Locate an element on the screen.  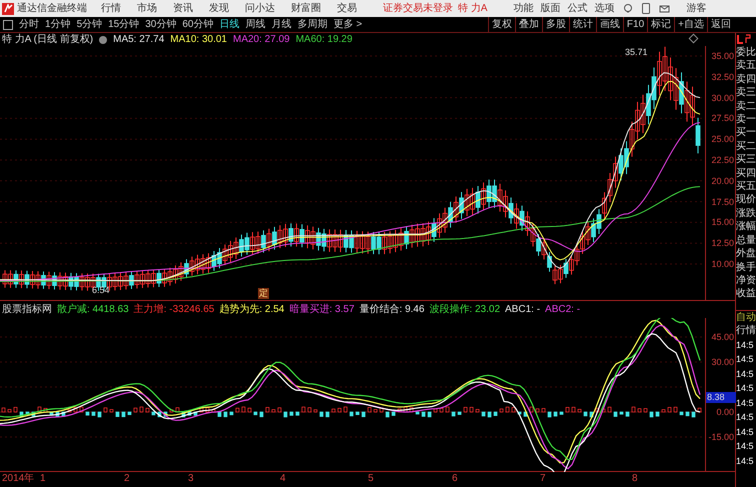
price-axis-label: 27.50 is located at coordinates (722, 118).